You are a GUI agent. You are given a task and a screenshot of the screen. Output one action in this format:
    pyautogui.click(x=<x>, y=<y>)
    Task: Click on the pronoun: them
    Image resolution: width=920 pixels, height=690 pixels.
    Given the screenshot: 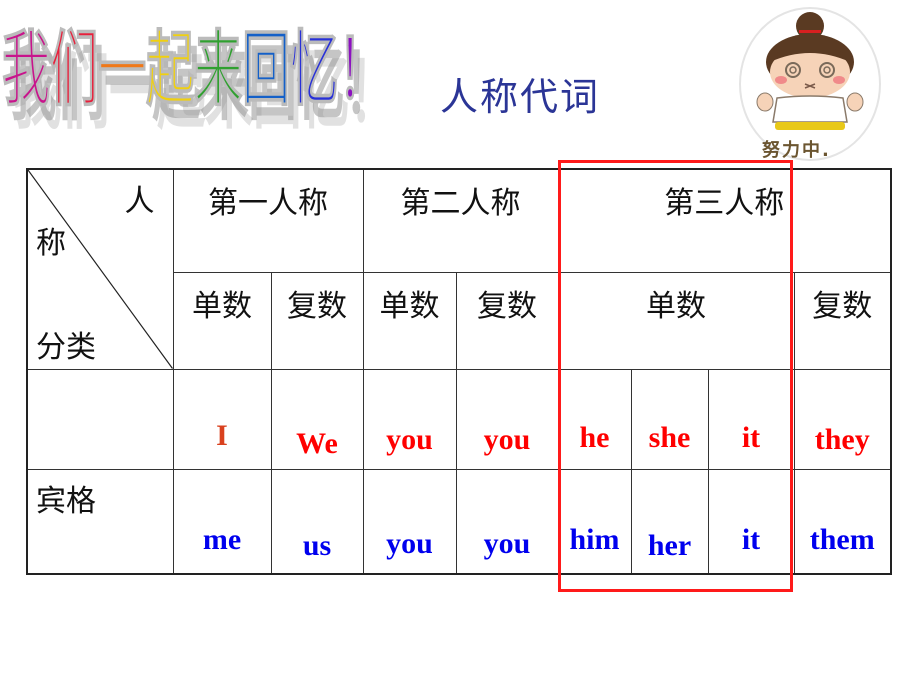 What is the action you would take?
    pyautogui.click(x=842, y=539)
    